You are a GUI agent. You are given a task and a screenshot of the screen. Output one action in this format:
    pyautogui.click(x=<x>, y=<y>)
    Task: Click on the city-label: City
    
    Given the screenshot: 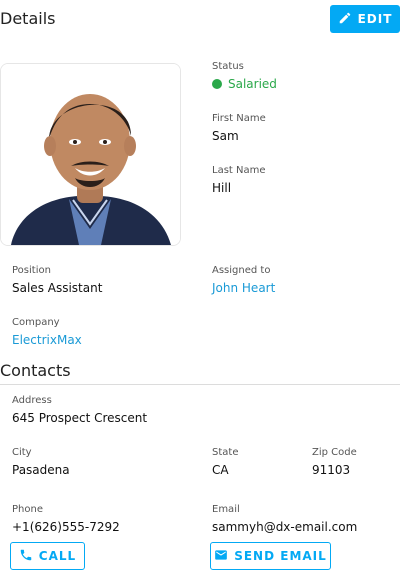 What is the action you would take?
    pyautogui.click(x=22, y=452)
    